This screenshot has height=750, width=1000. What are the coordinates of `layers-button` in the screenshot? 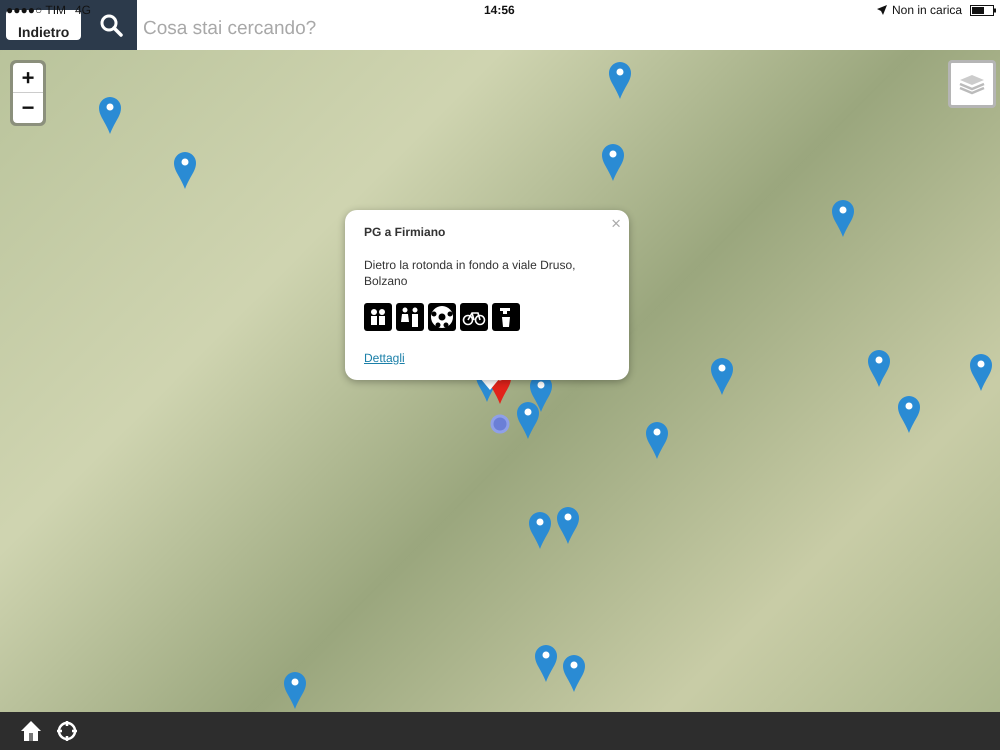 It's located at (972, 84).